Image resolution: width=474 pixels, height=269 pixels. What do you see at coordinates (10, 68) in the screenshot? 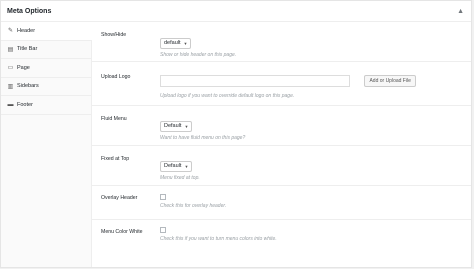
I see `page-icon: ▭` at bounding box center [10, 68].